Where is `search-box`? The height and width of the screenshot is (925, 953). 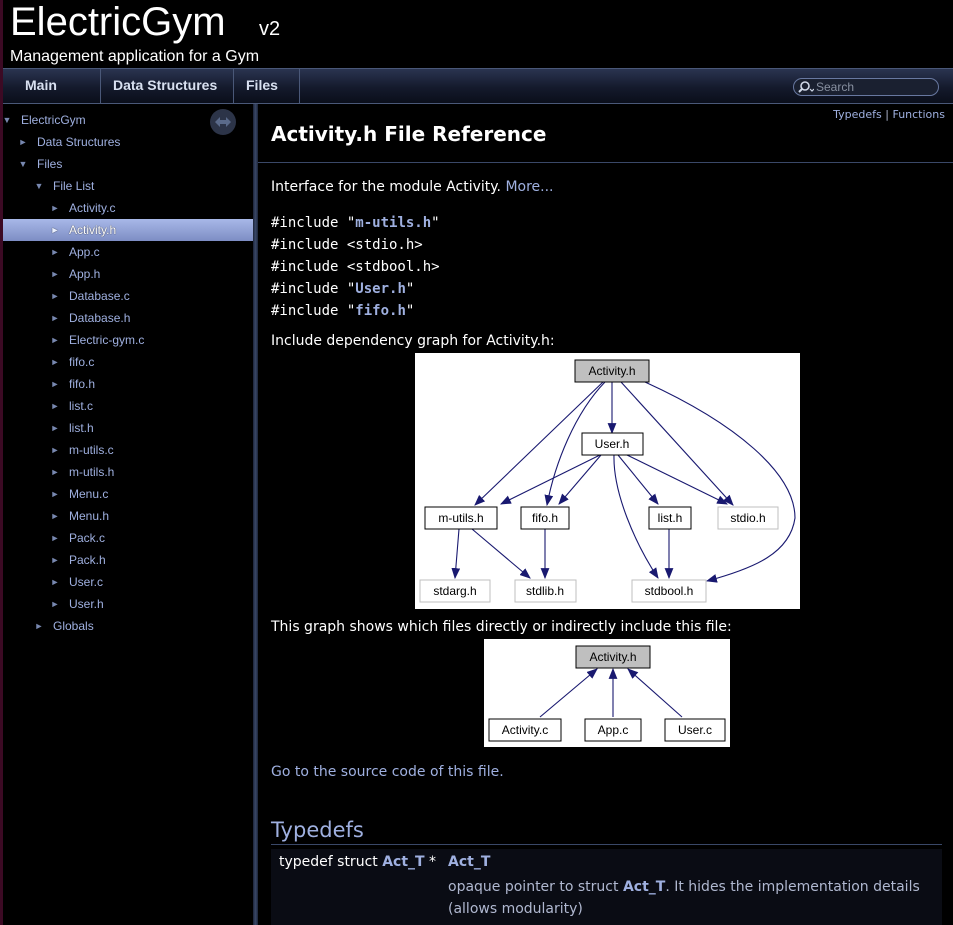
search-box is located at coordinates (866, 87).